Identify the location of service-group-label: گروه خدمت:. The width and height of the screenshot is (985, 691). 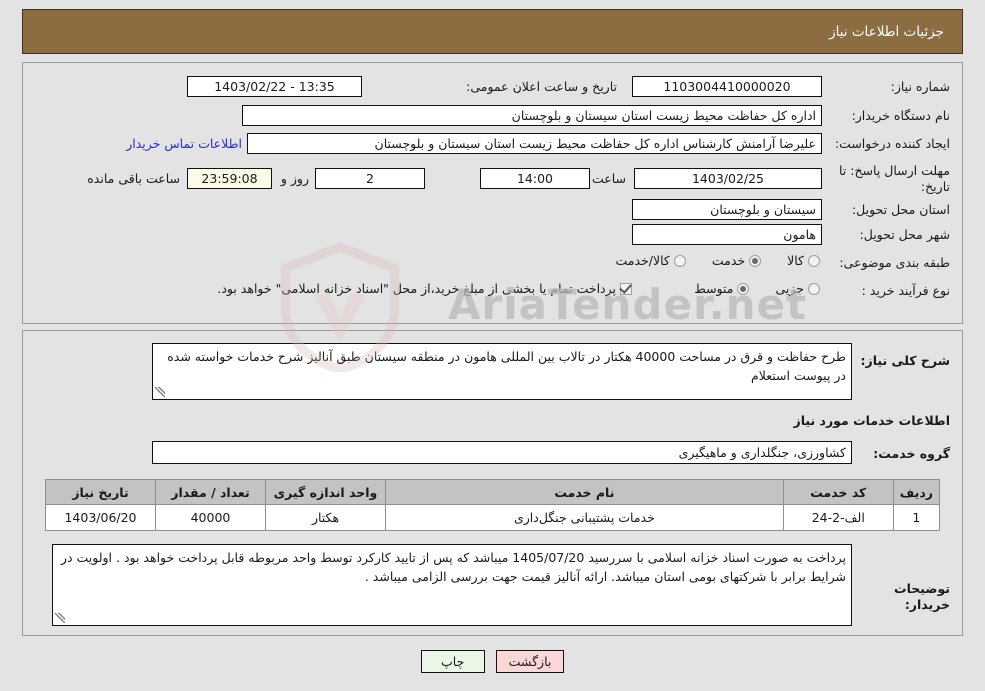
(911, 453).